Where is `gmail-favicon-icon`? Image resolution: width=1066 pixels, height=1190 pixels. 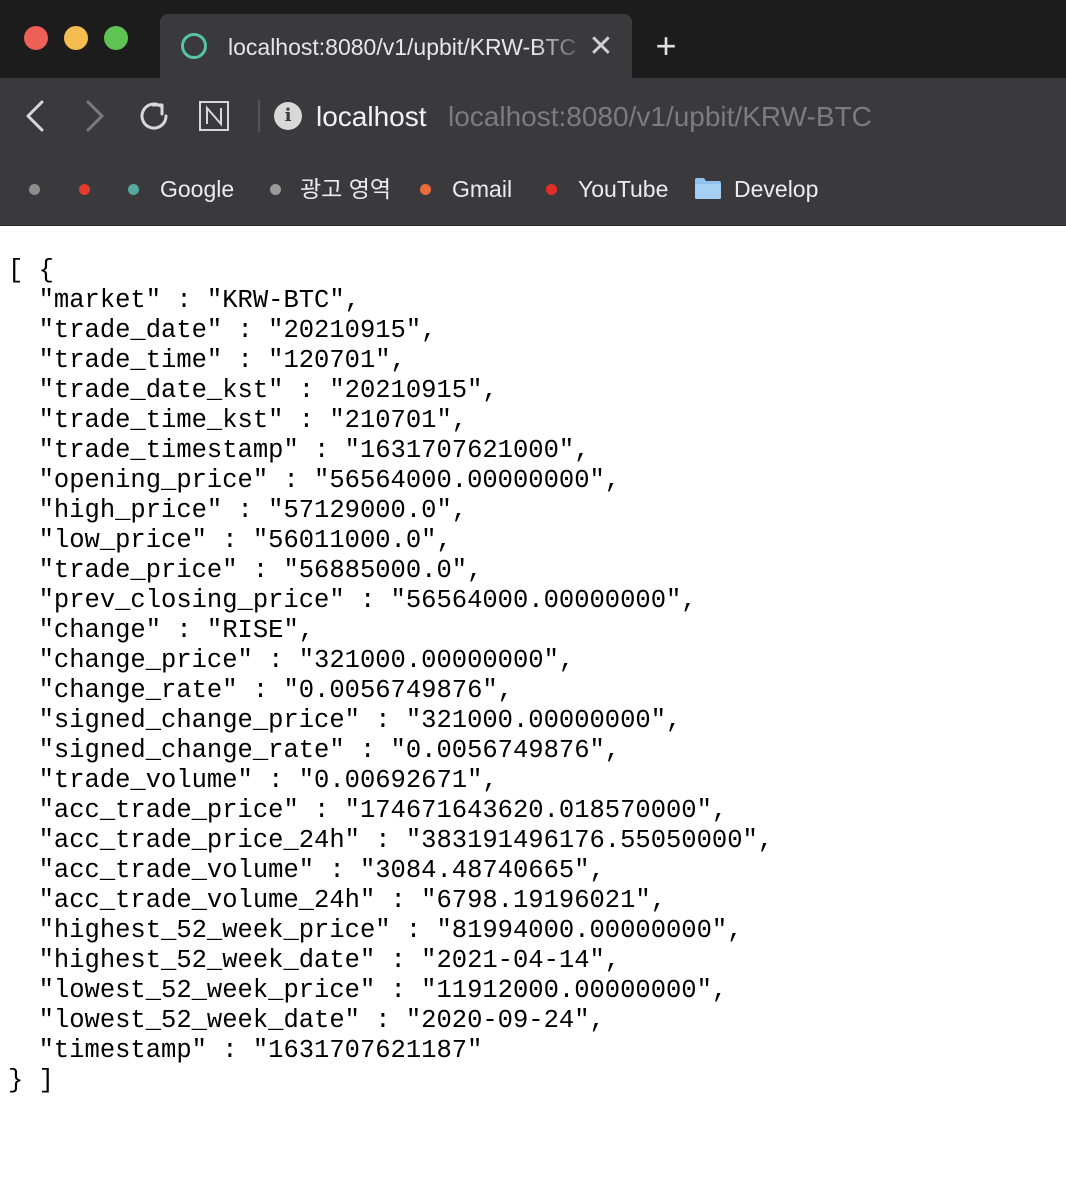 gmail-favicon-icon is located at coordinates (425, 189).